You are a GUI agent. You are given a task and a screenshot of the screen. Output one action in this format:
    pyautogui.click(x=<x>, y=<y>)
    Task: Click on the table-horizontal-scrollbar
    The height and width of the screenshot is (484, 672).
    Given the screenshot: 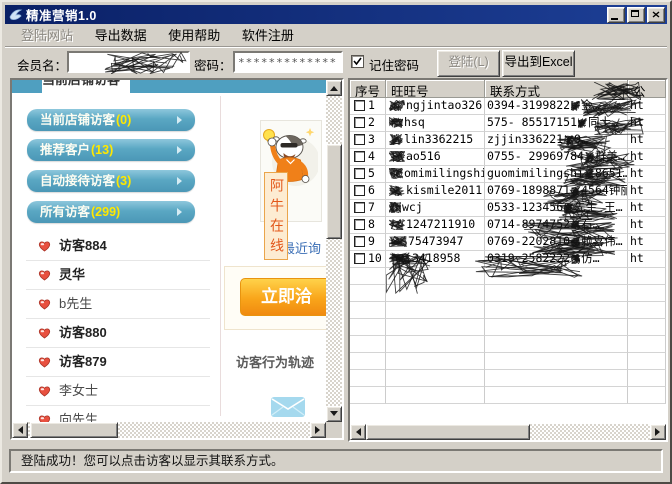 What is the action you would take?
    pyautogui.click(x=508, y=432)
    